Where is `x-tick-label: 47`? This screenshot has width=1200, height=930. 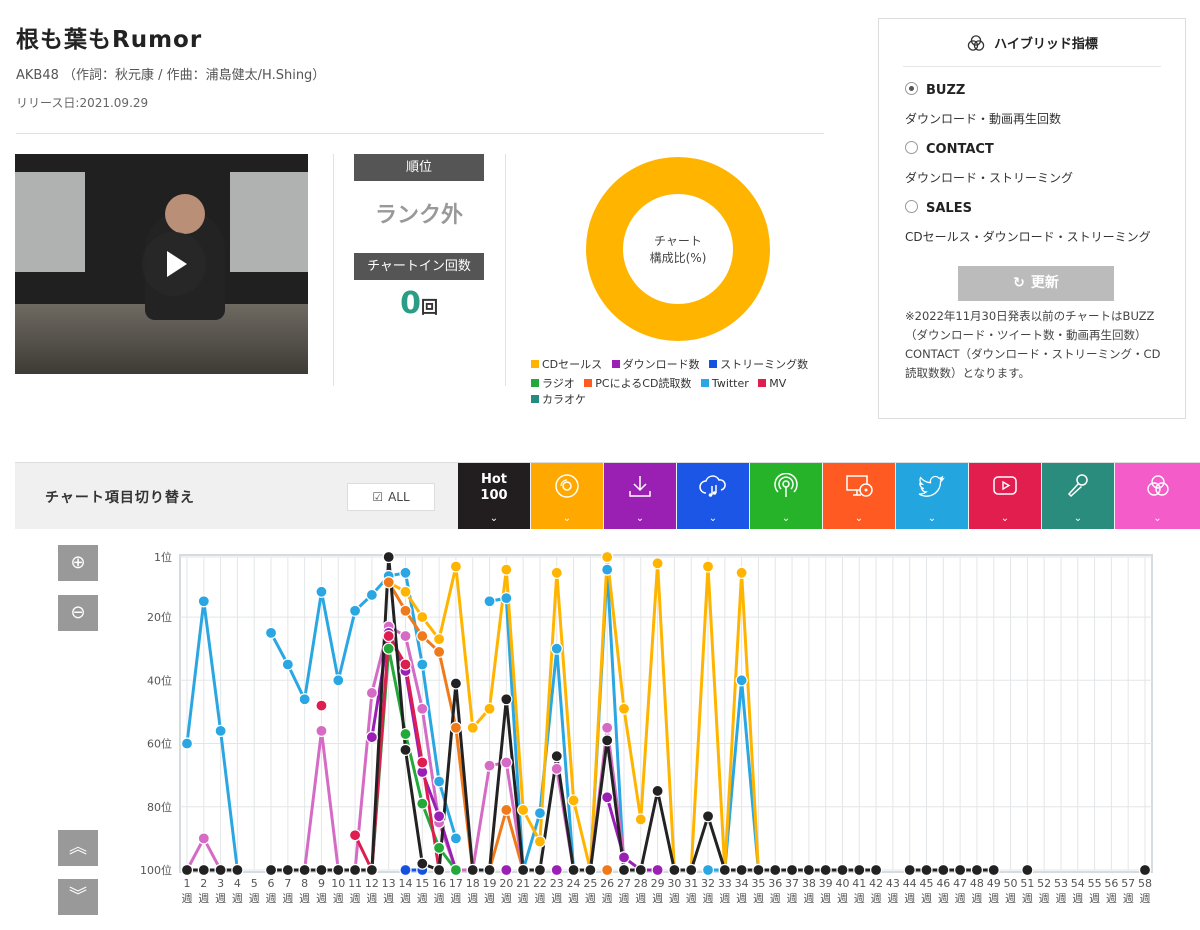 x-tick-label: 47 is located at coordinates (960, 883).